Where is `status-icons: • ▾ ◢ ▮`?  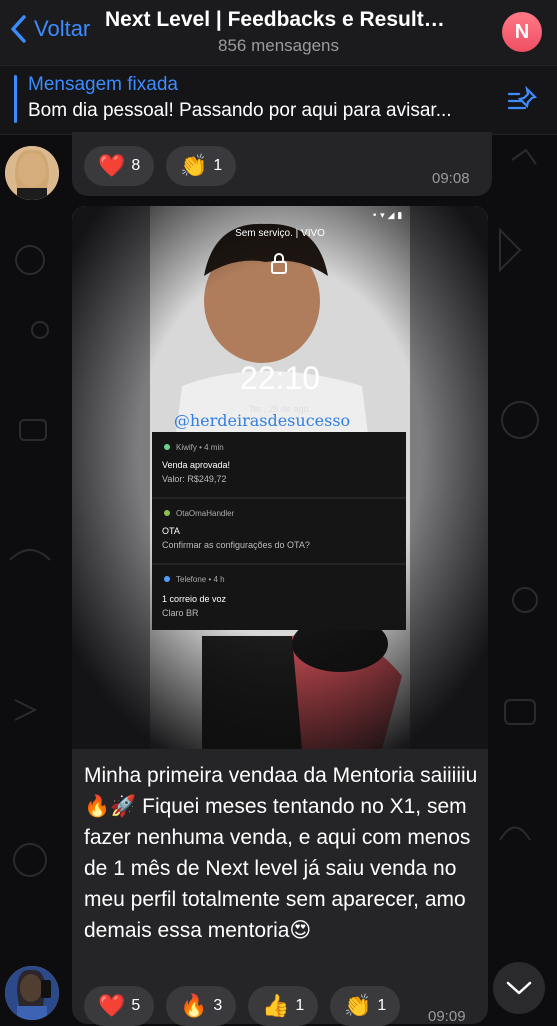
status-icons: • ▾ ◢ ▮ is located at coordinates (387, 216).